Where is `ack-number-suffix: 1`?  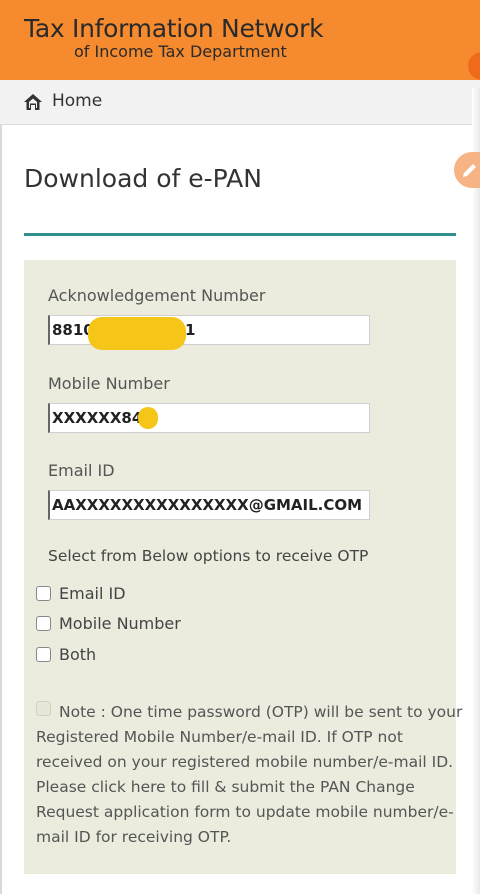
ack-number-suffix: 1 is located at coordinates (190, 330).